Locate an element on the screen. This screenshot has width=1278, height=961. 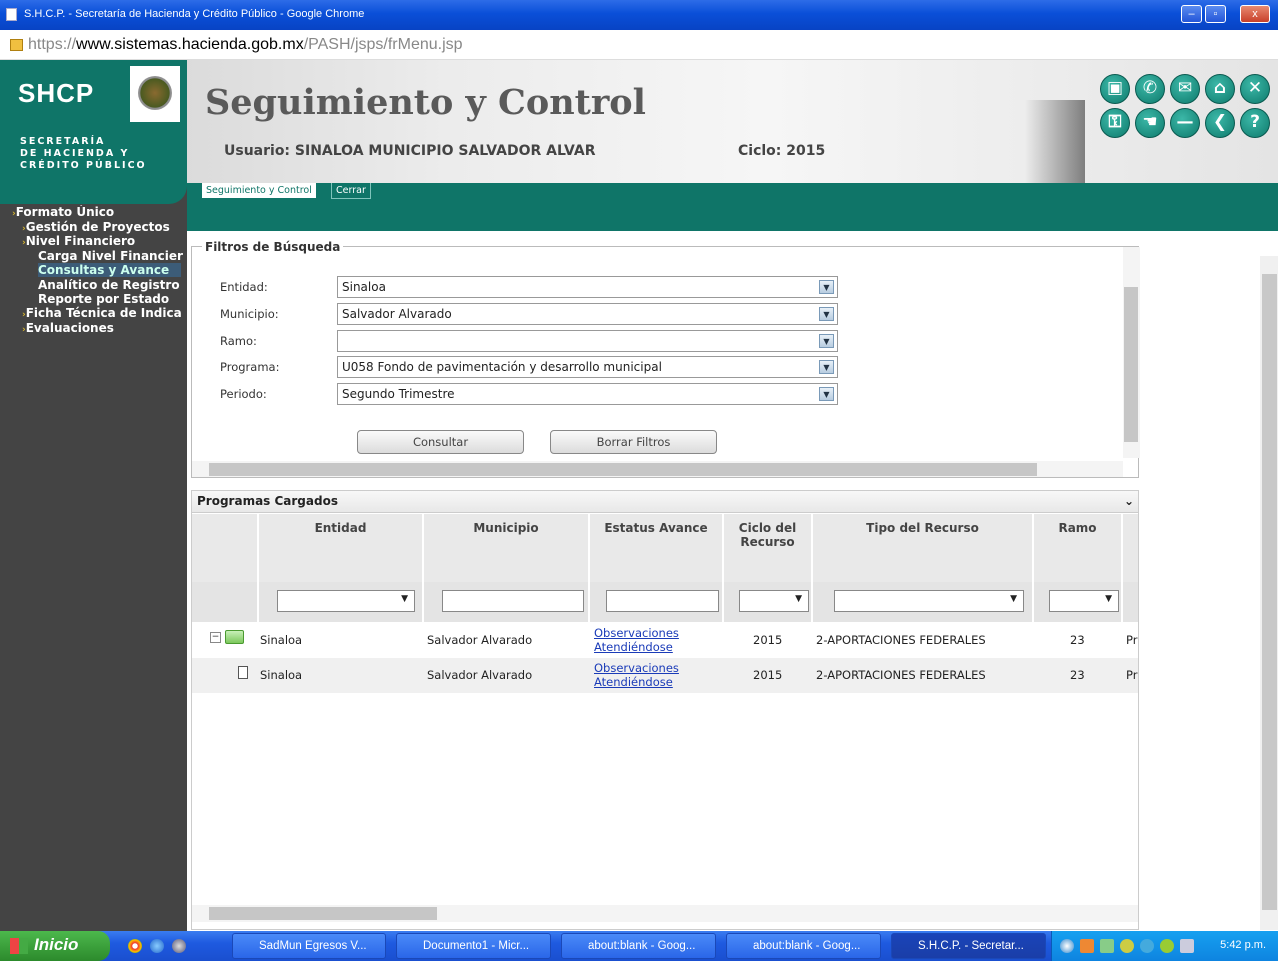
borrar-filtros-button: Borrar Filtros is located at coordinates (633, 442).